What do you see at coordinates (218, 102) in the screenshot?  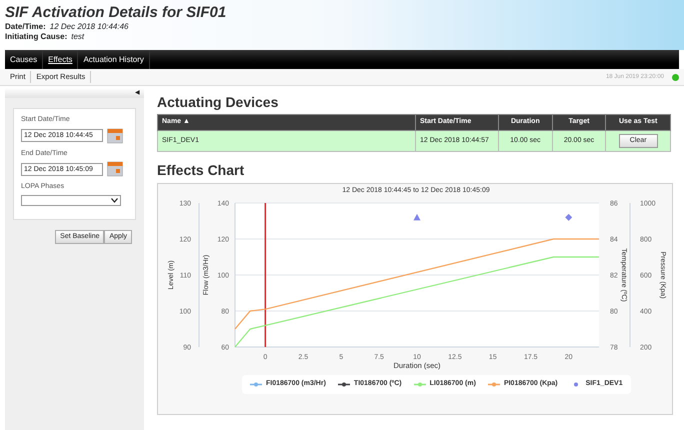 I see `section-heading: Actuating Devices` at bounding box center [218, 102].